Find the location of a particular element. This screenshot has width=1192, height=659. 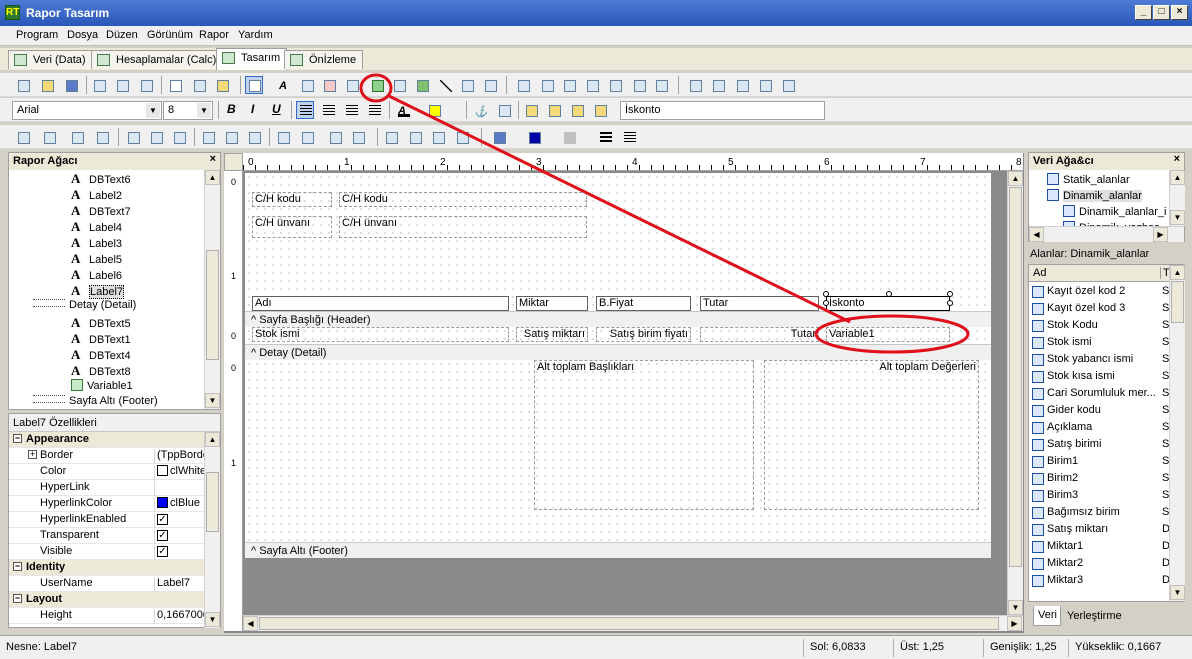

richtext-tool-icon is located at coordinates (329, 85).